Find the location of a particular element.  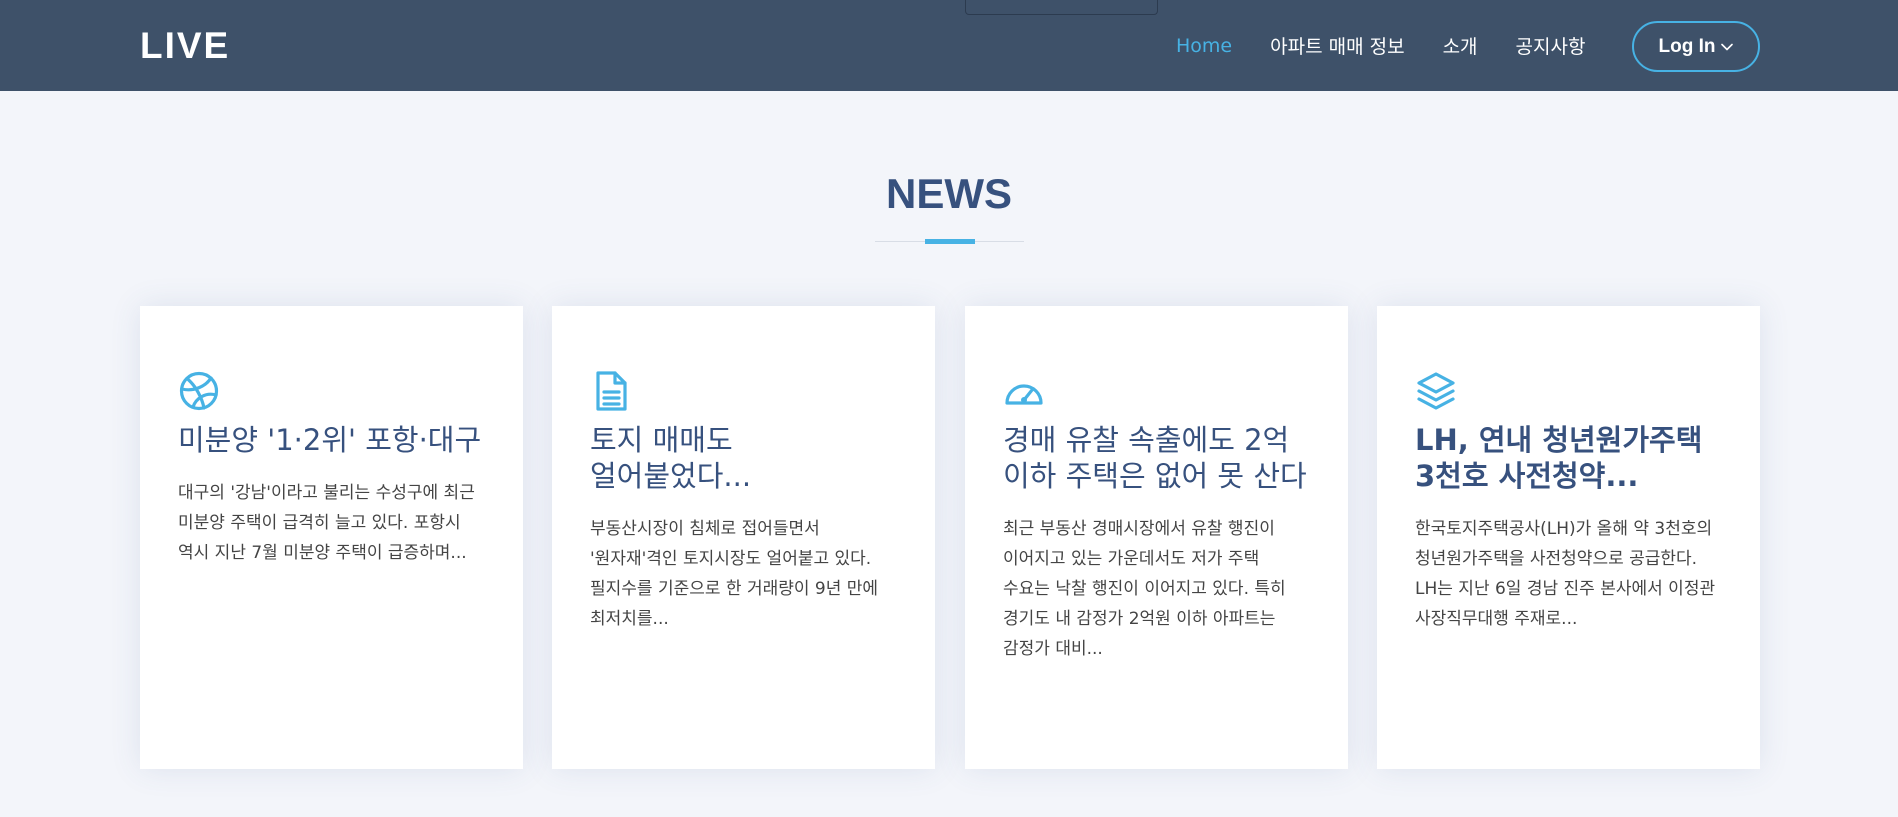

site-header: LIVE Home 아파트 매매 정보 소개 공지사항 Log In is located at coordinates (949, 45).